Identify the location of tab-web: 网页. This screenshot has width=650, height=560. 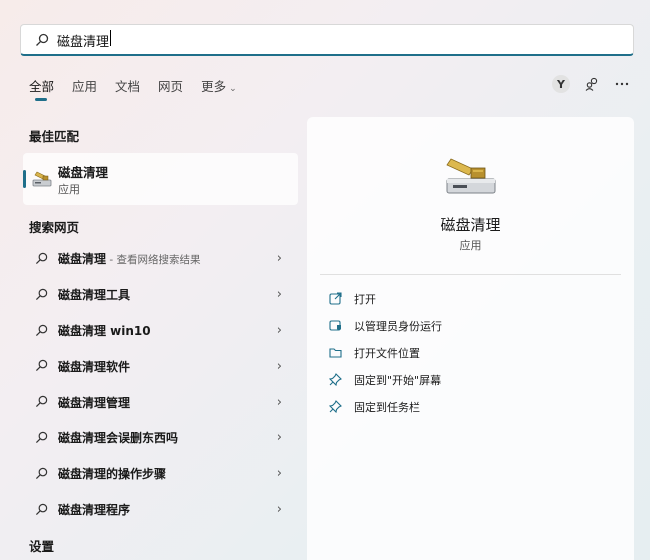
(170, 88).